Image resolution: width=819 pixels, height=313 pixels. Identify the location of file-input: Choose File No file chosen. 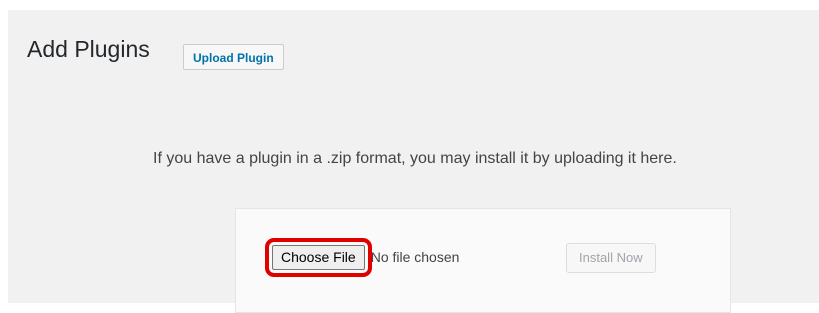
(361, 257).